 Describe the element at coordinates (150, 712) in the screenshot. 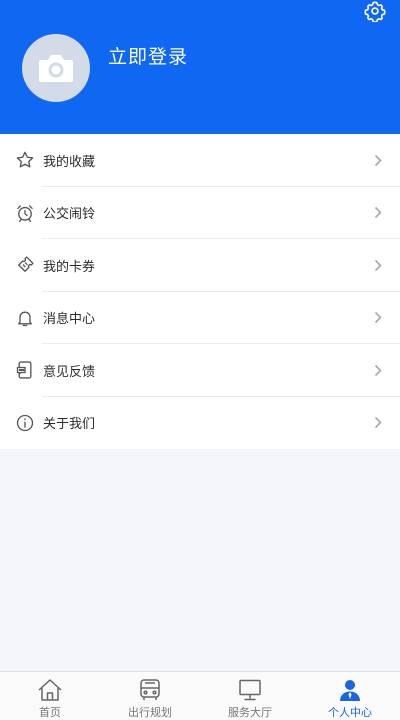

I see `tab-label: 出行规划` at that location.